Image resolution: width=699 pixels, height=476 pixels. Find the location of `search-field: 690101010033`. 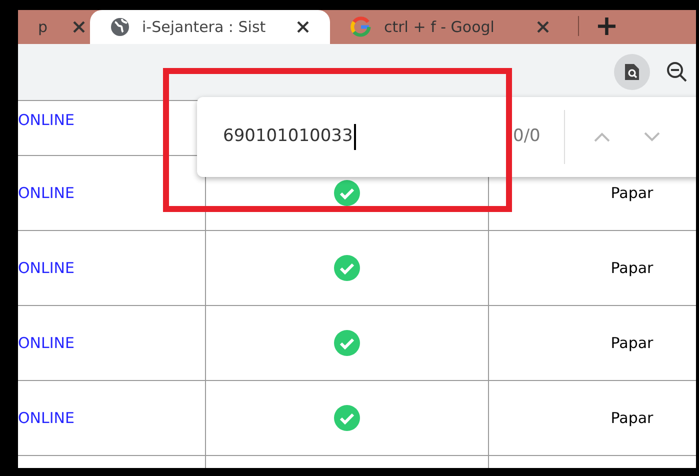

search-field: 690101010033 is located at coordinates (289, 137).